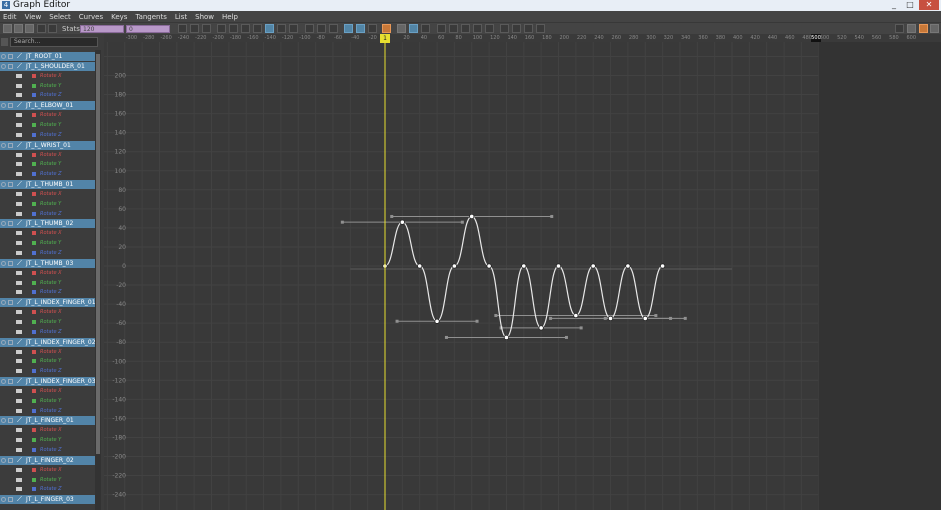 The height and width of the screenshot is (510, 941). I want to click on outliner-joint-row: ⟋ JT_L_THUMB_02, so click(47, 224).